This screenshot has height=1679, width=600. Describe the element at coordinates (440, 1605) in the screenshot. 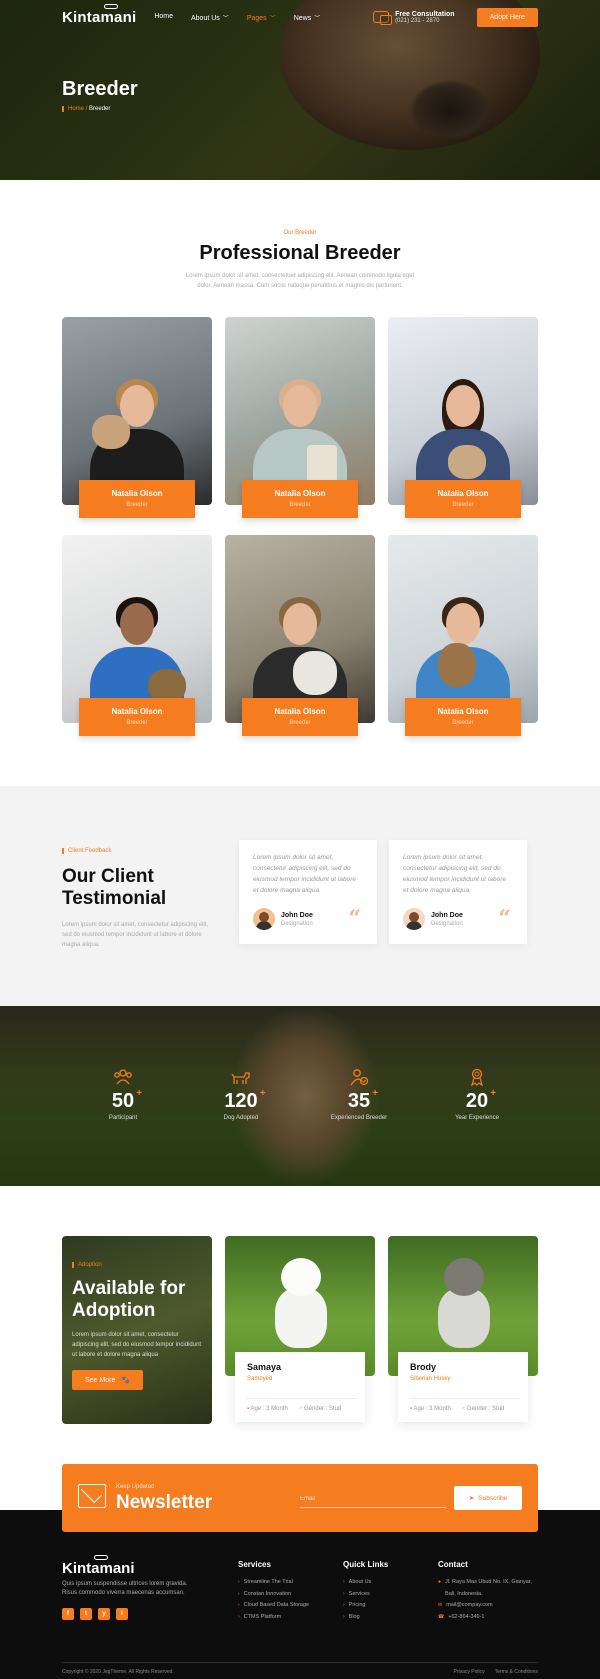

I see `mail-icon: ✉` at that location.